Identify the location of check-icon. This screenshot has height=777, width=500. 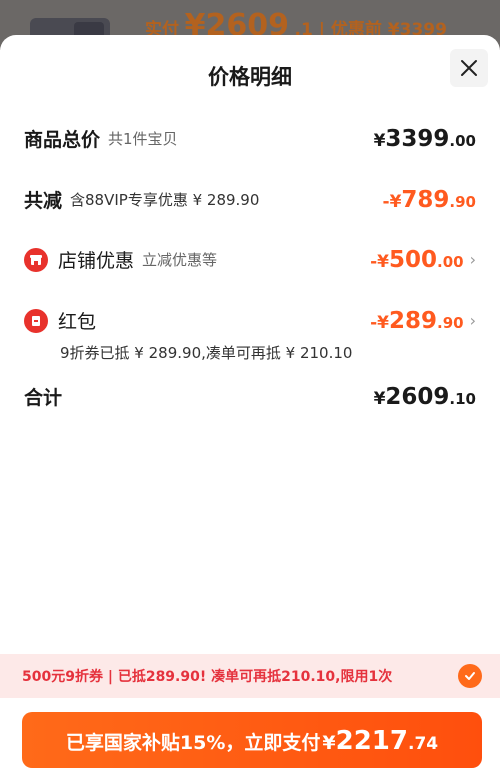
(470, 676).